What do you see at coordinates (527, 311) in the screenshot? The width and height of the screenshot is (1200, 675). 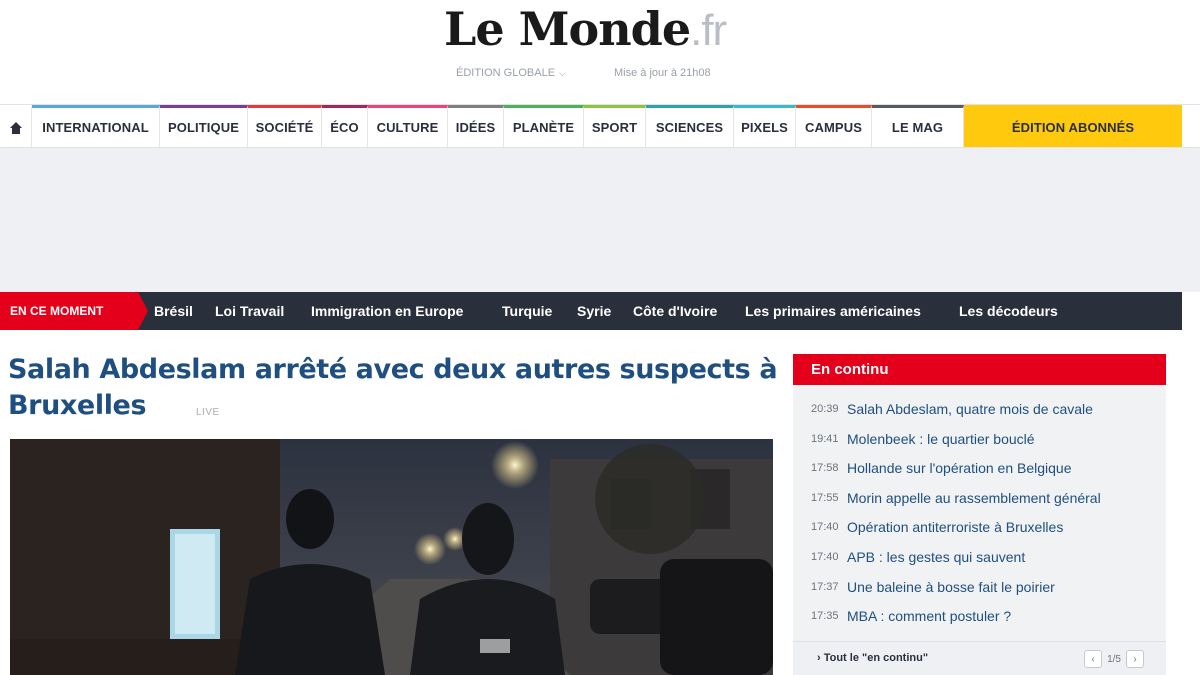 I see `trending-link: Turquie` at bounding box center [527, 311].